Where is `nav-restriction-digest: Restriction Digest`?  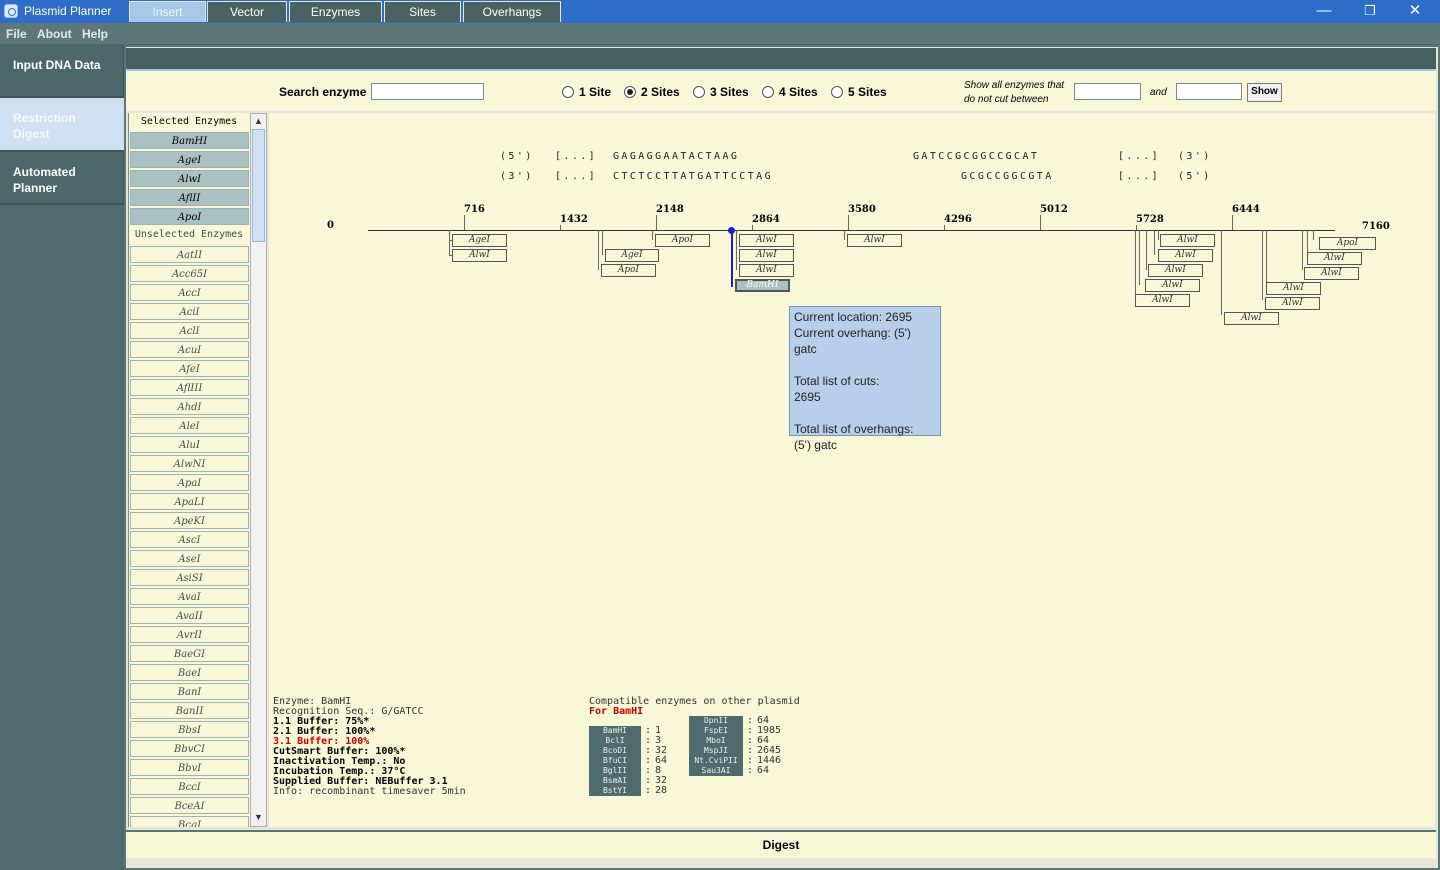
nav-restriction-digest: Restriction Digest is located at coordinates (62, 125).